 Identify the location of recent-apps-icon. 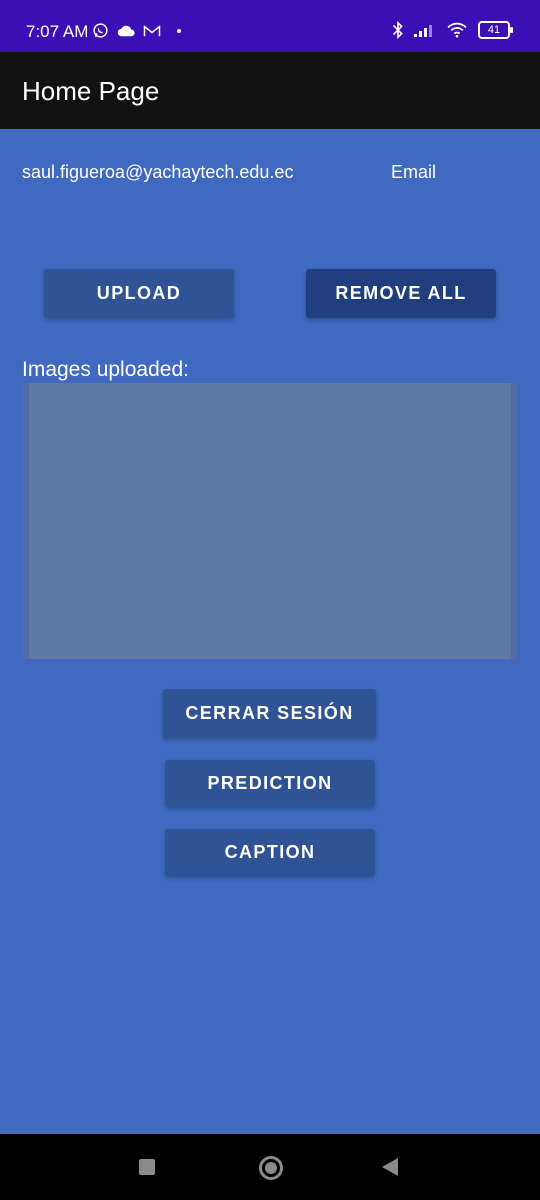
(147, 1167).